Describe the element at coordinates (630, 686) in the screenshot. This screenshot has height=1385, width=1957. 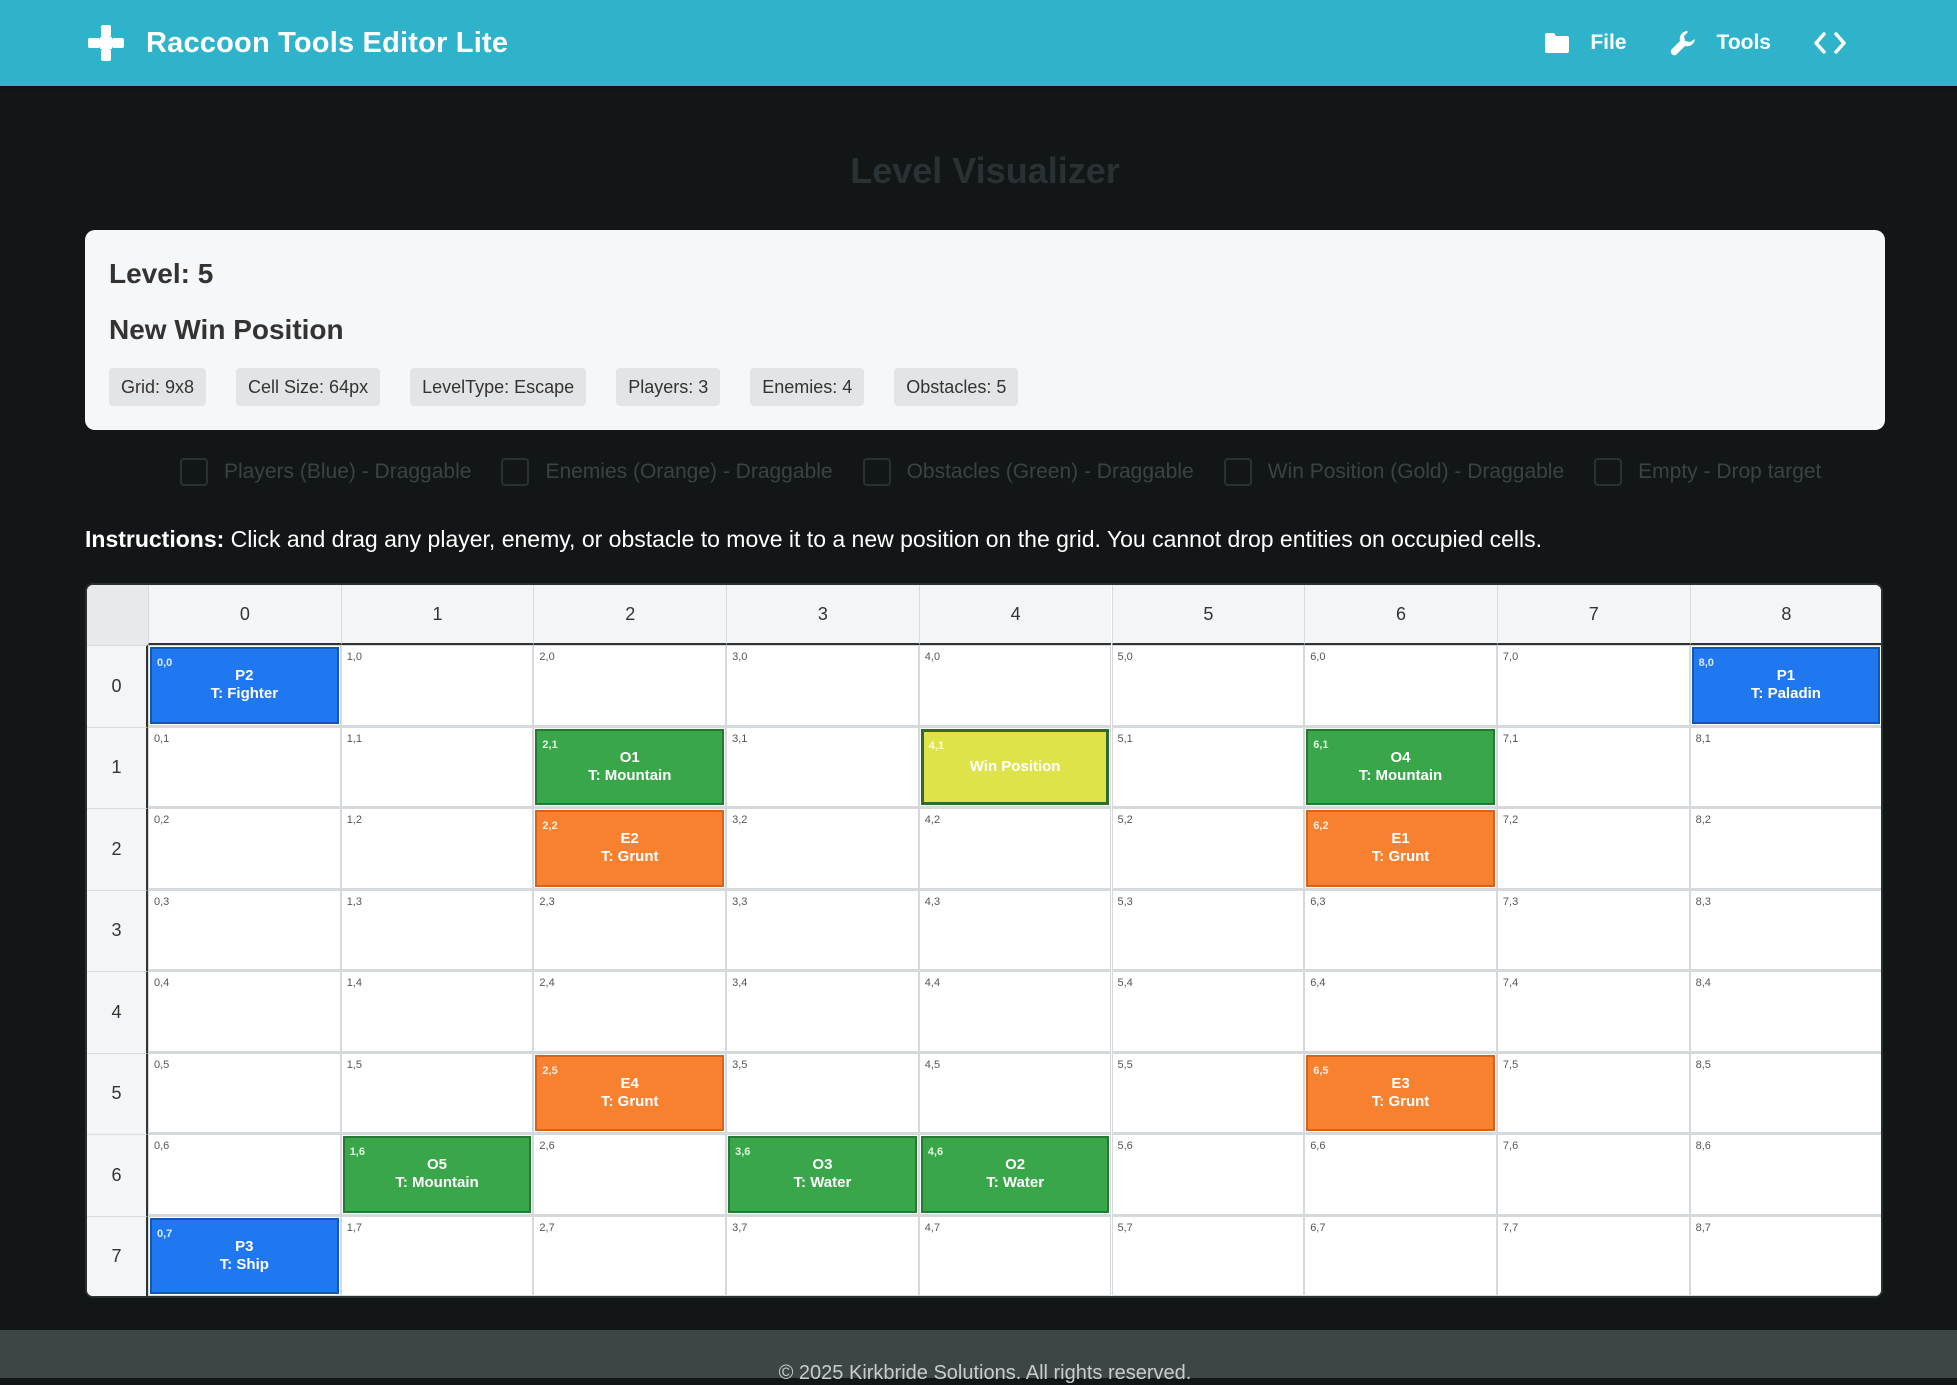
I see `grid-cell: 2,0` at that location.